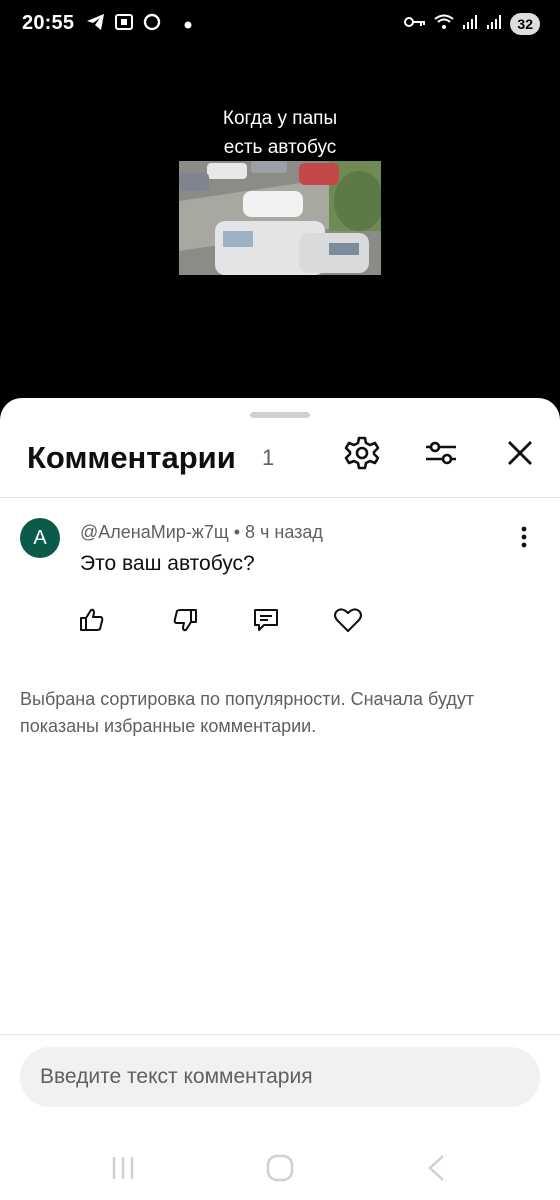 Image resolution: width=560 pixels, height=1200 pixels. I want to click on like-button, so click(92, 622).